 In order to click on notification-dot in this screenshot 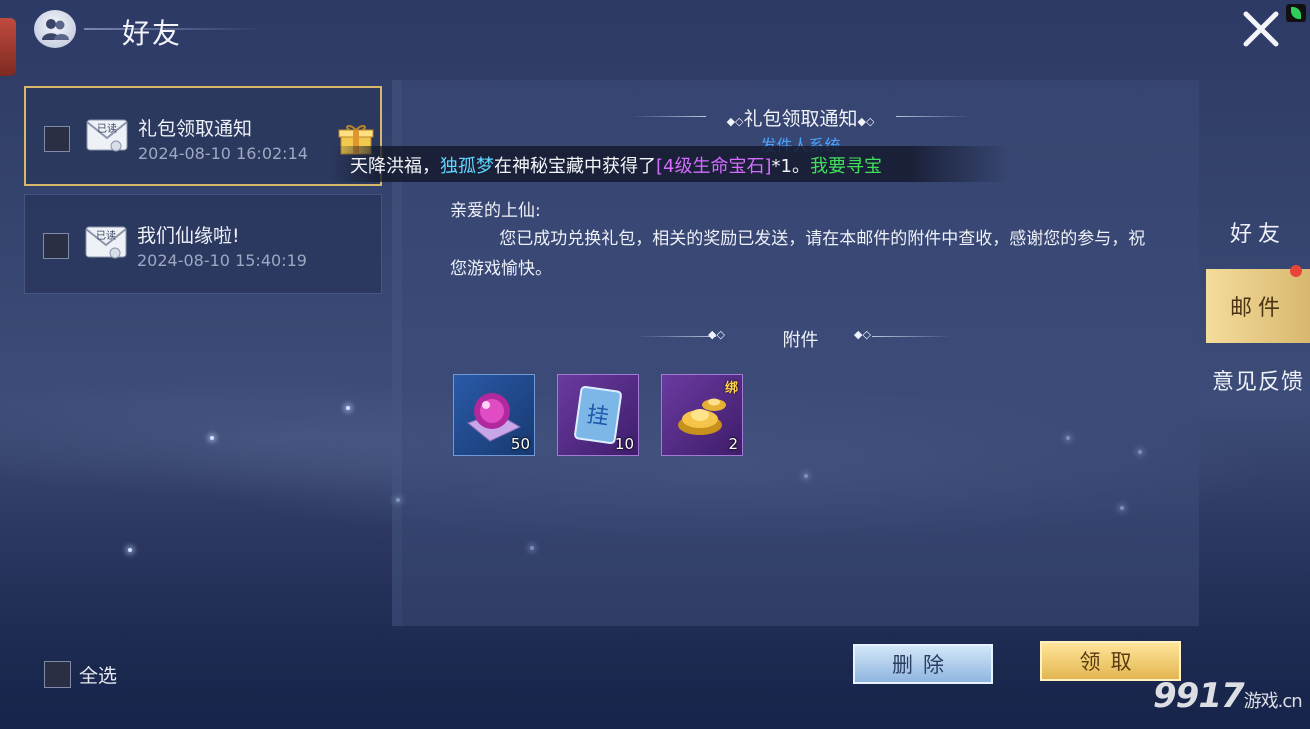, I will do `click(1296, 271)`.